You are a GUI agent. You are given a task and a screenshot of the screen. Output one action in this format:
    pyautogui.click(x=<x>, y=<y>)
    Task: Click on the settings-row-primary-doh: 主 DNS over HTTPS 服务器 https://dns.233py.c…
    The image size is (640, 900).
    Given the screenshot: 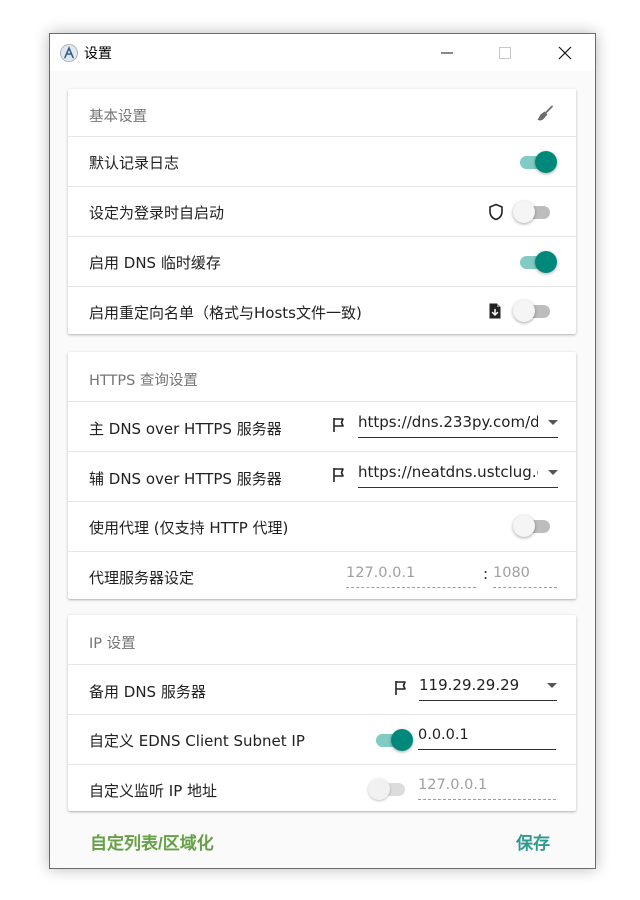 What is the action you would take?
    pyautogui.click(x=322, y=427)
    